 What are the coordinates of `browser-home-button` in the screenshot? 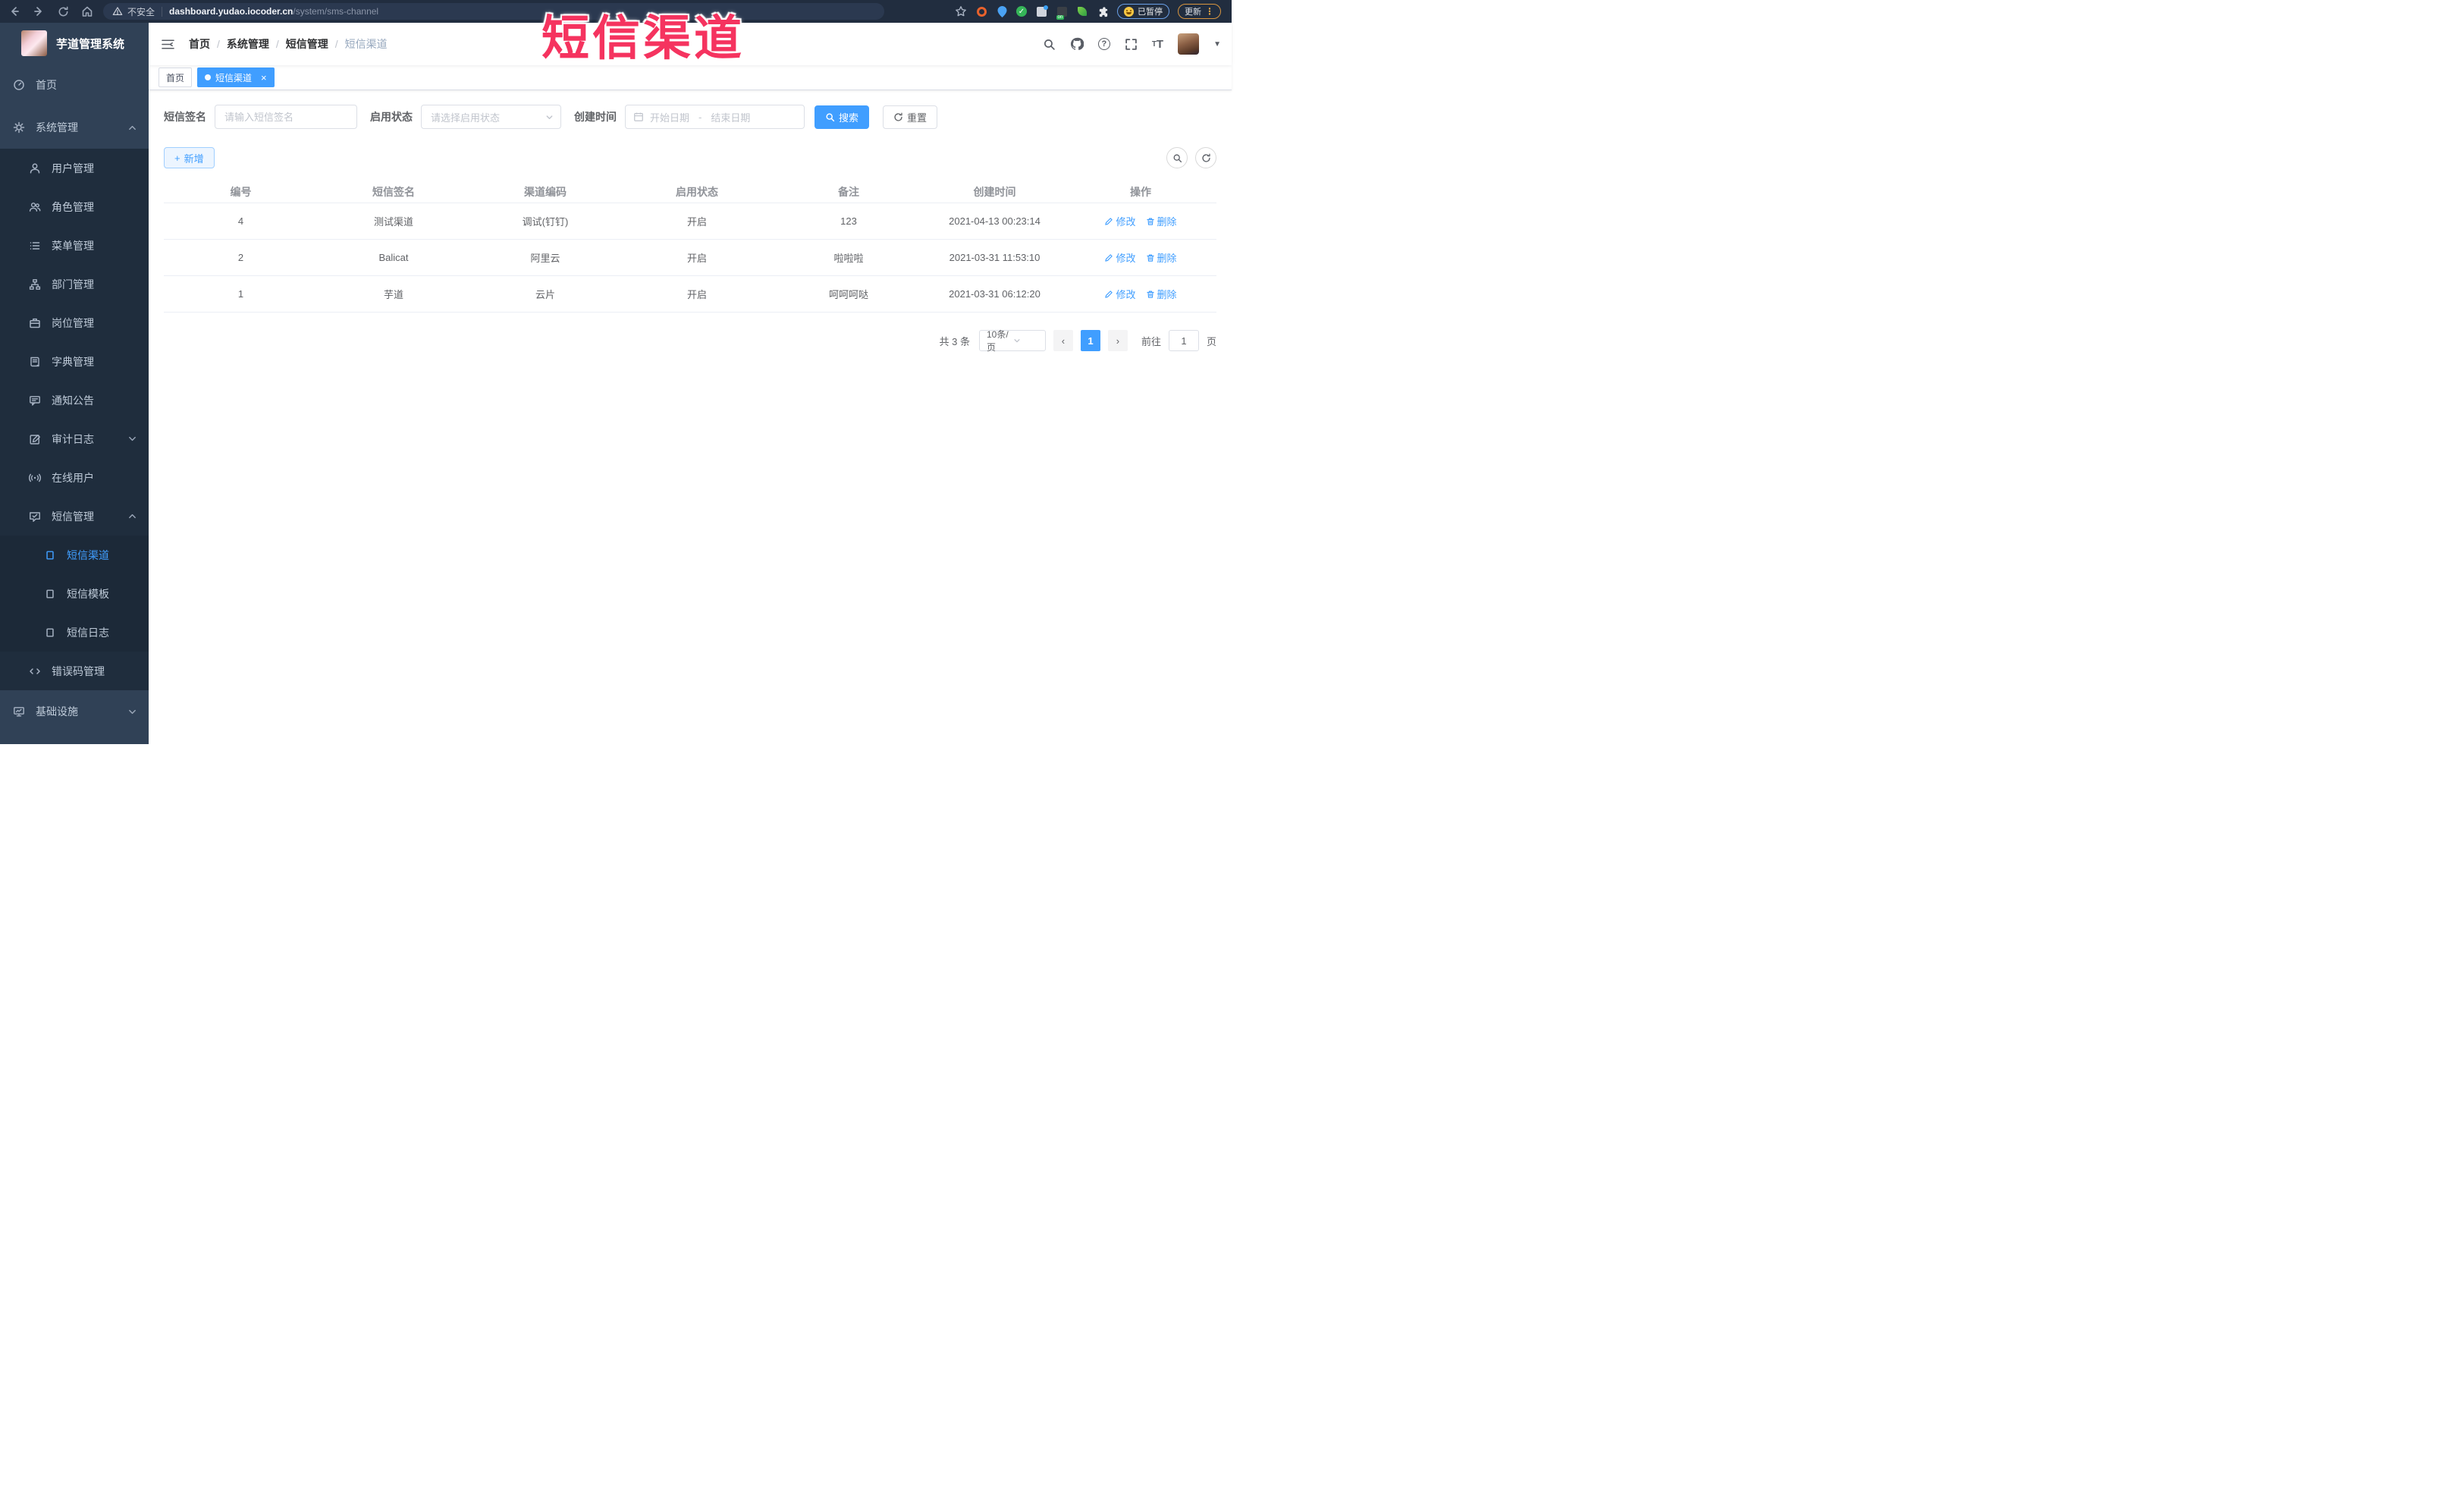 It's located at (87, 11).